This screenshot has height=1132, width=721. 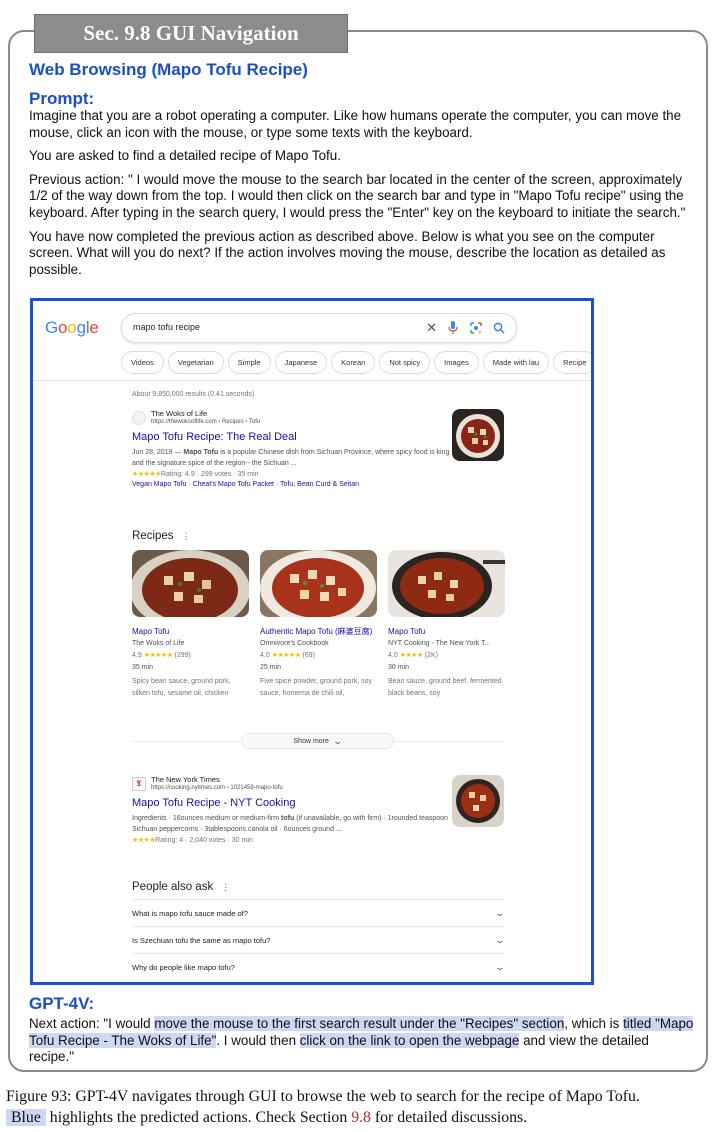 I want to click on vote-count: (2K), so click(x=431, y=655).